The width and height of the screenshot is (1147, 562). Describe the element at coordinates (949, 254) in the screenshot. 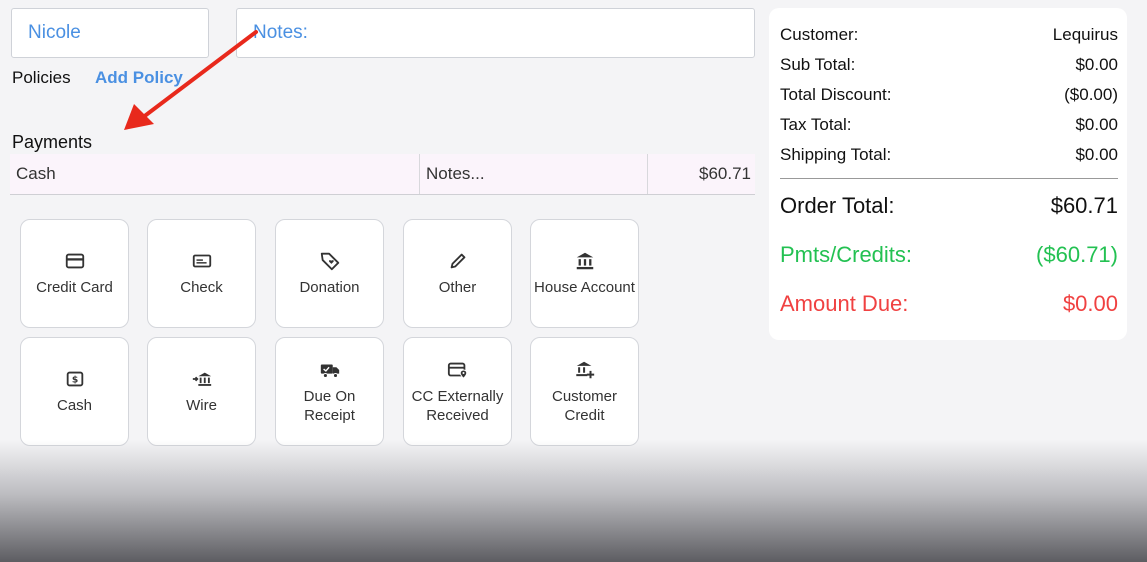

I see `summary-payments-row: Pmts/Credits: ($60.71)` at that location.